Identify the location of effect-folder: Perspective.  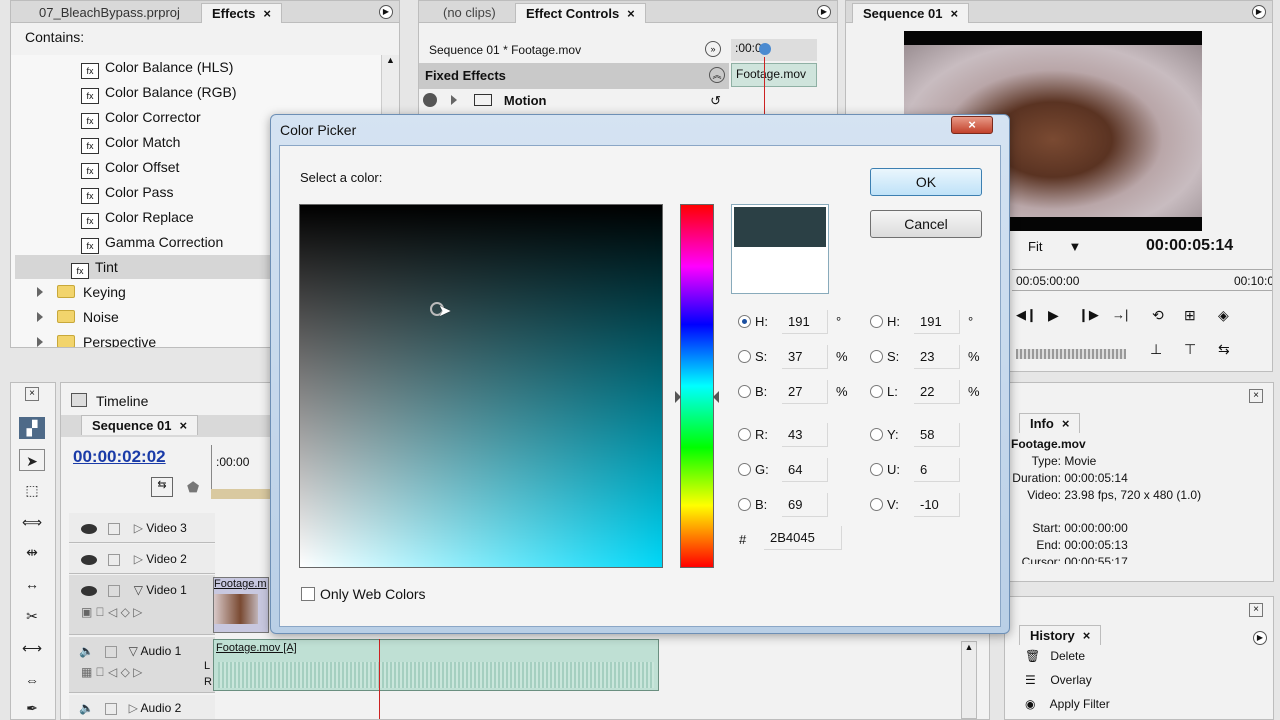
(96, 338).